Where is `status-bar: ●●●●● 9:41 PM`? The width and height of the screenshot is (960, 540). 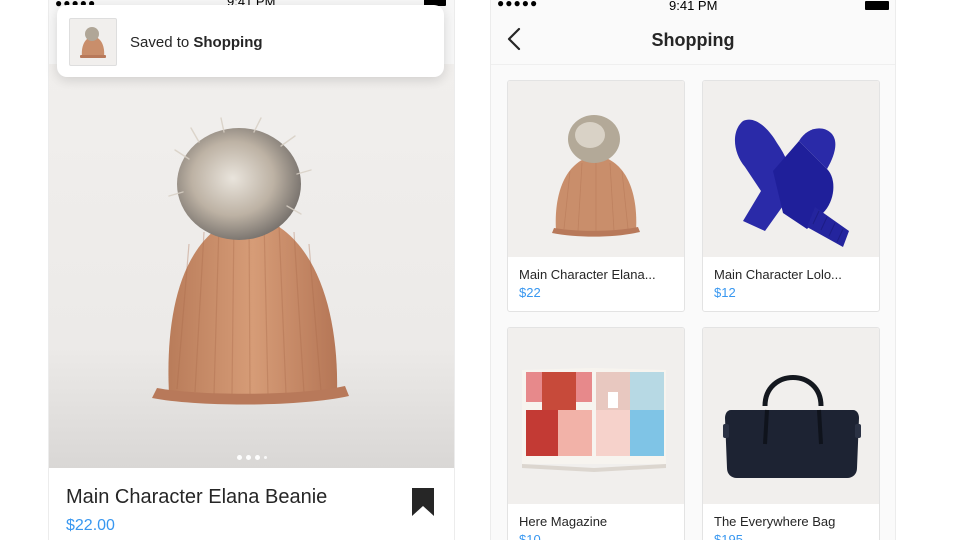
status-bar: ●●●●● 9:41 PM is located at coordinates (693, 7).